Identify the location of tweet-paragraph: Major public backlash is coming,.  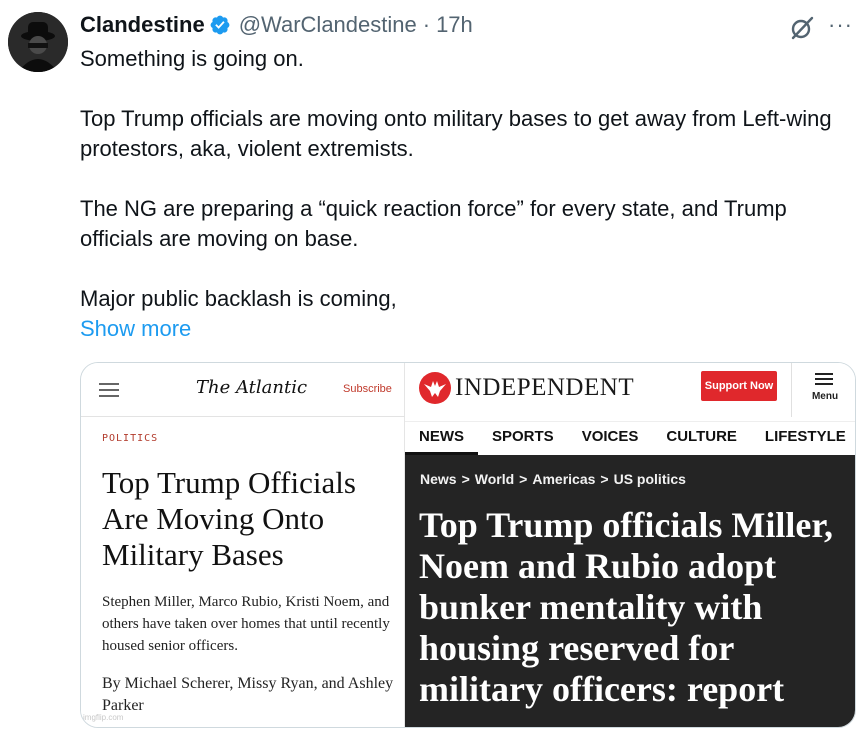
(238, 298).